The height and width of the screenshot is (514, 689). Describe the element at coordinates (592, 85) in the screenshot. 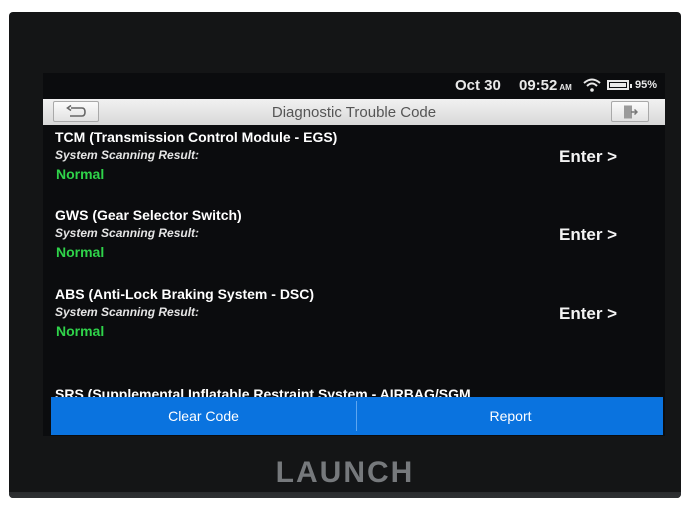

I see `wifi-icon` at that location.